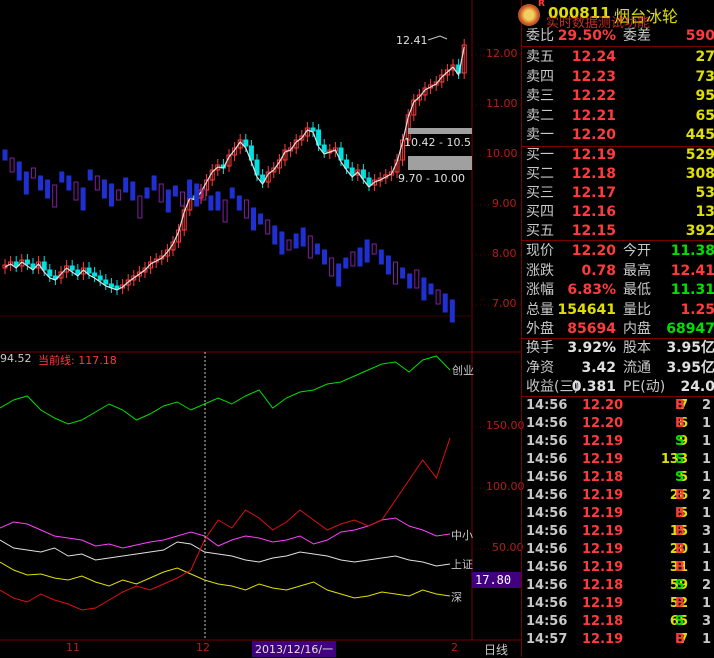  Describe the element at coordinates (294, 649) in the screenshot. I see `x-axis-date-cursor: 2013/12/16/一` at that location.